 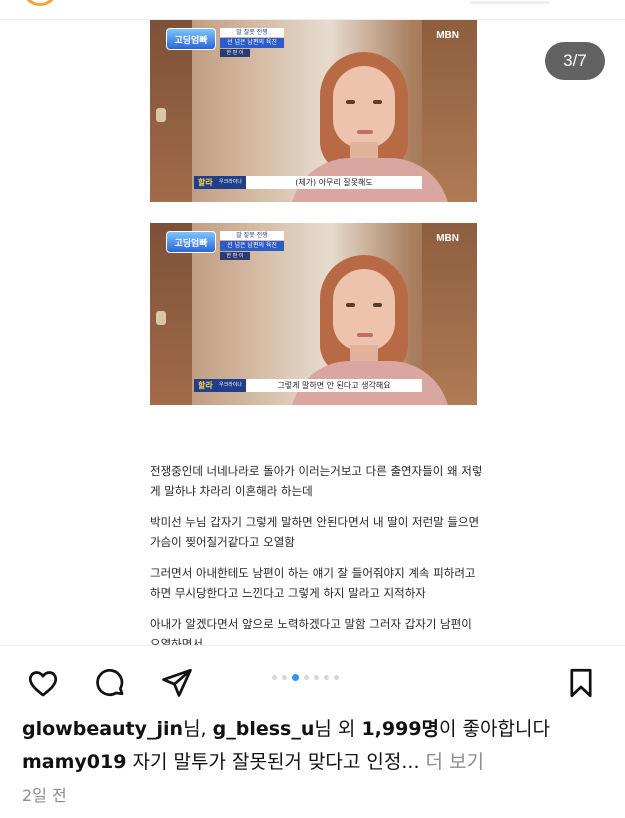 I want to click on likes-text: 이 좋아합니다, so click(x=494, y=729).